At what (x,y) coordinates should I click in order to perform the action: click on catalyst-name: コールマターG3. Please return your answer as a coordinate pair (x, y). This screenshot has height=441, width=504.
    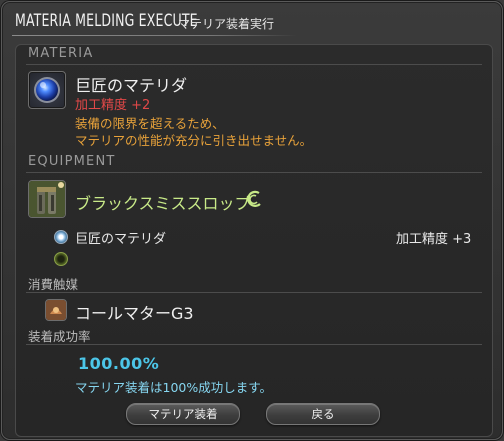
    Looking at the image, I should click on (134, 313).